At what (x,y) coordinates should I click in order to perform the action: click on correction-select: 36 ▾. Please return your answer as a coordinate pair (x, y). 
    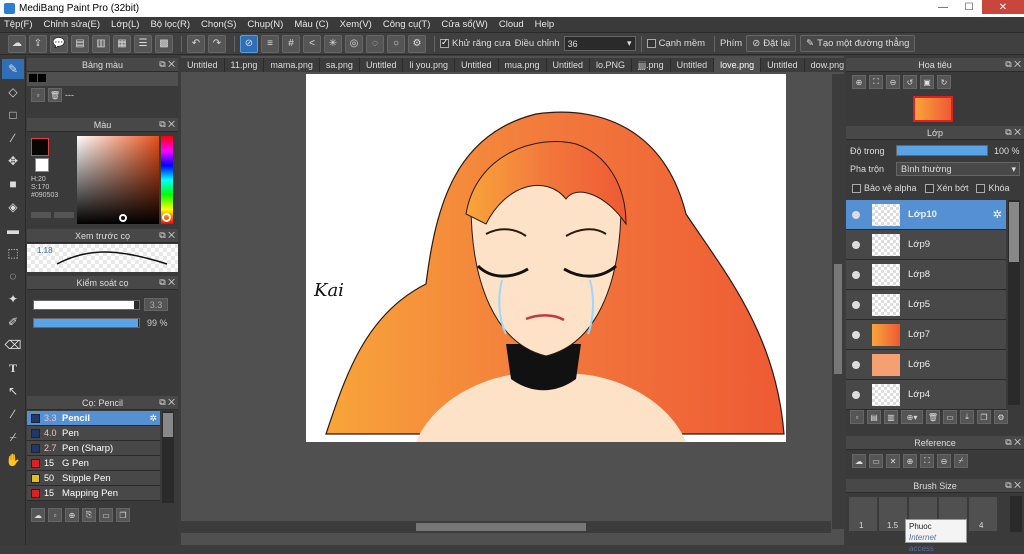
    Looking at the image, I should click on (599, 43).